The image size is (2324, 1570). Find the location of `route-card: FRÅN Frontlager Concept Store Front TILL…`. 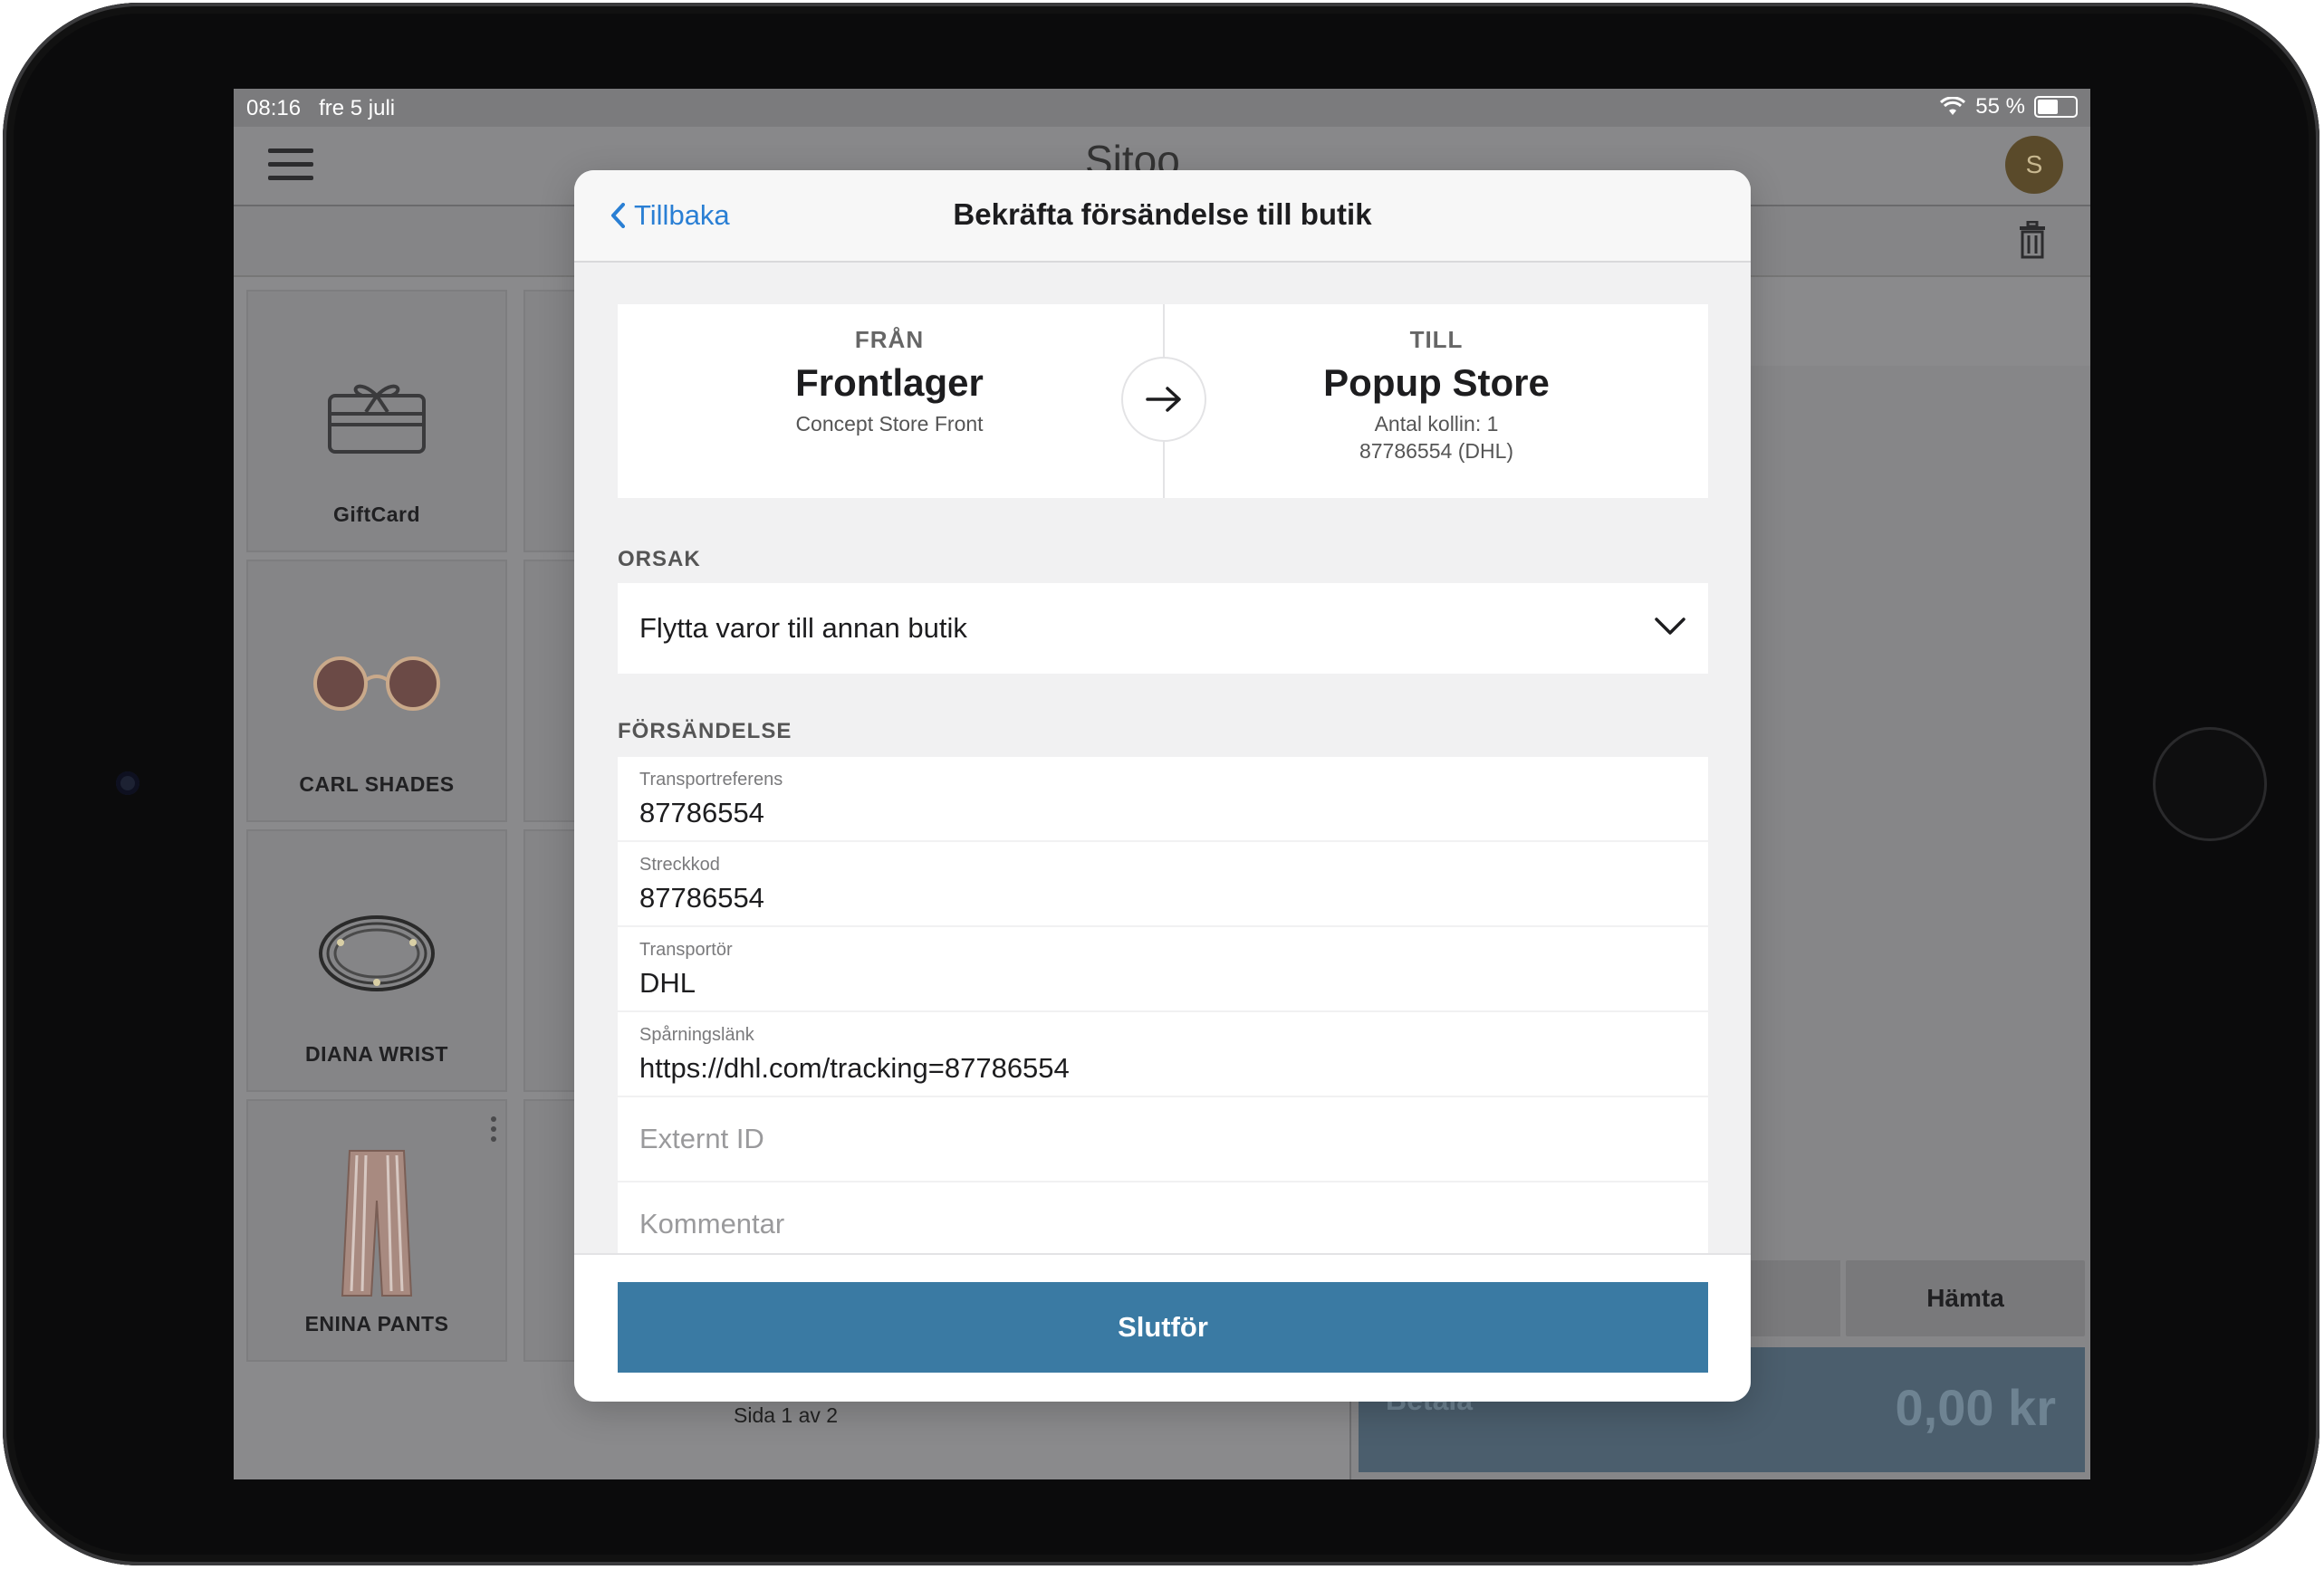

route-card: FRÅN Frontlager Concept Store Front TILL… is located at coordinates (1163, 401).